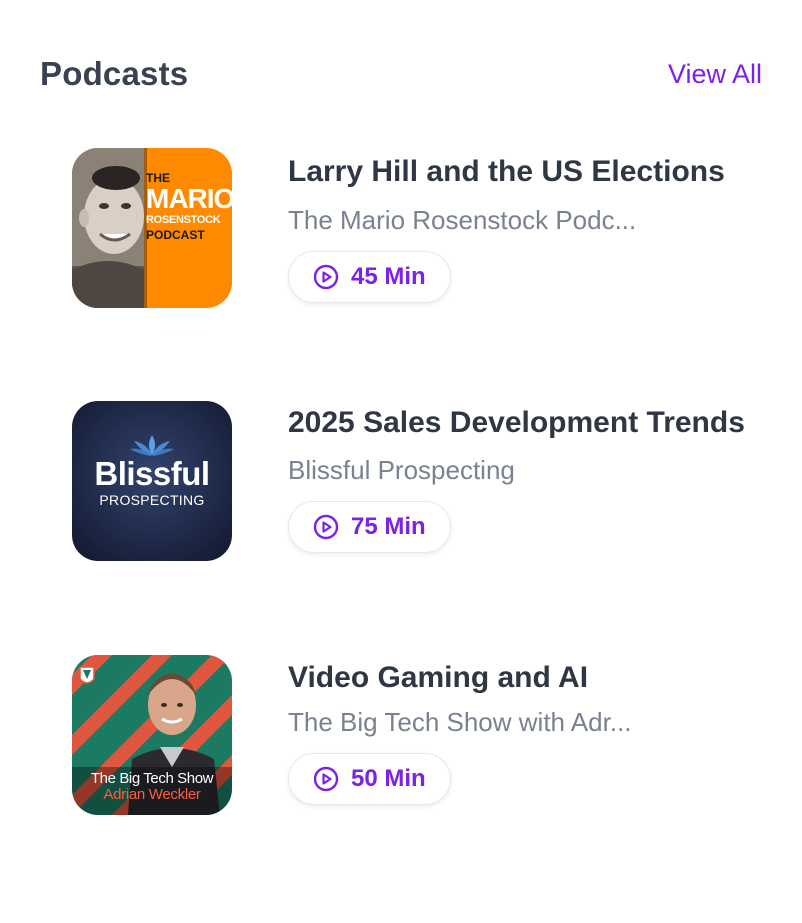  What do you see at coordinates (401, 74) in the screenshot?
I see `podcasts-header: Podcasts View All` at bounding box center [401, 74].